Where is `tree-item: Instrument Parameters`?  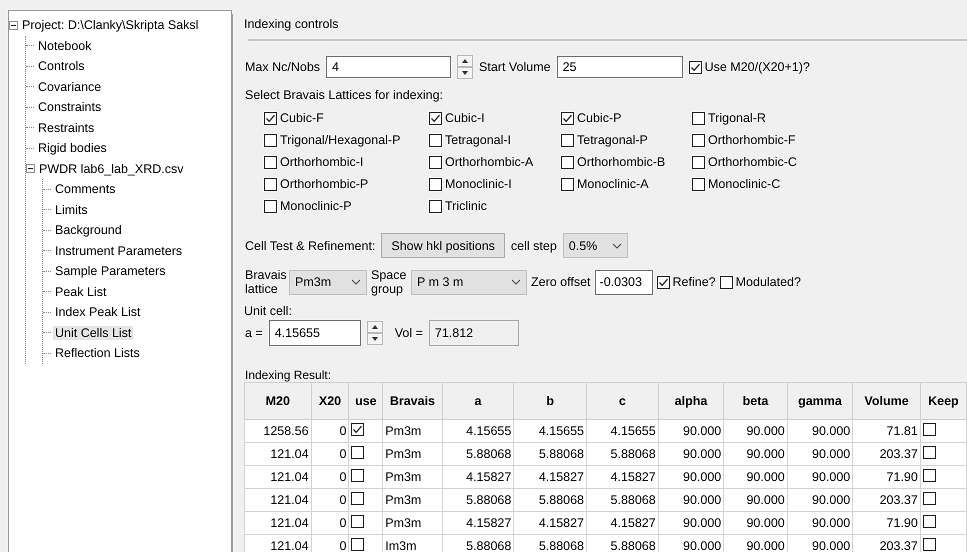 tree-item: Instrument Parameters is located at coordinates (118, 251).